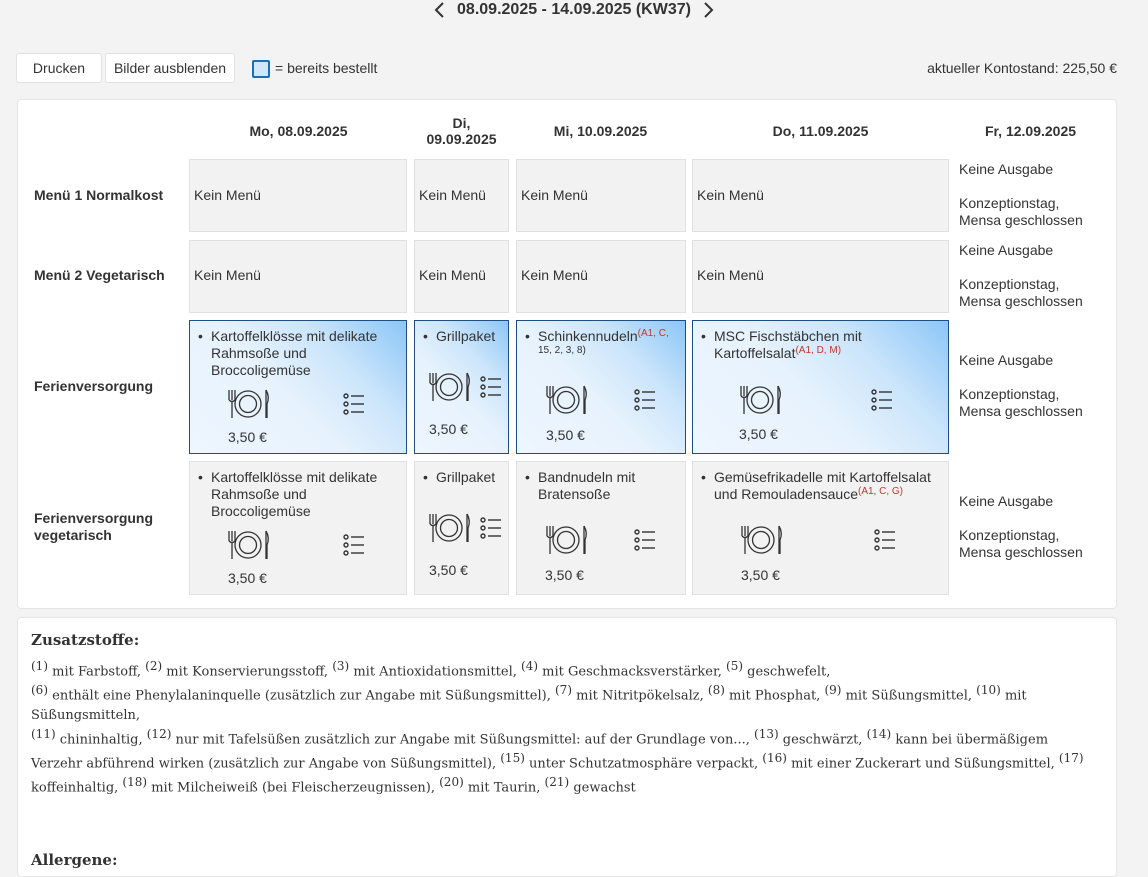 The width and height of the screenshot is (1148, 877). I want to click on additive-text: mit einer Zuckerart und Süßungsmittel,, so click(922, 764).